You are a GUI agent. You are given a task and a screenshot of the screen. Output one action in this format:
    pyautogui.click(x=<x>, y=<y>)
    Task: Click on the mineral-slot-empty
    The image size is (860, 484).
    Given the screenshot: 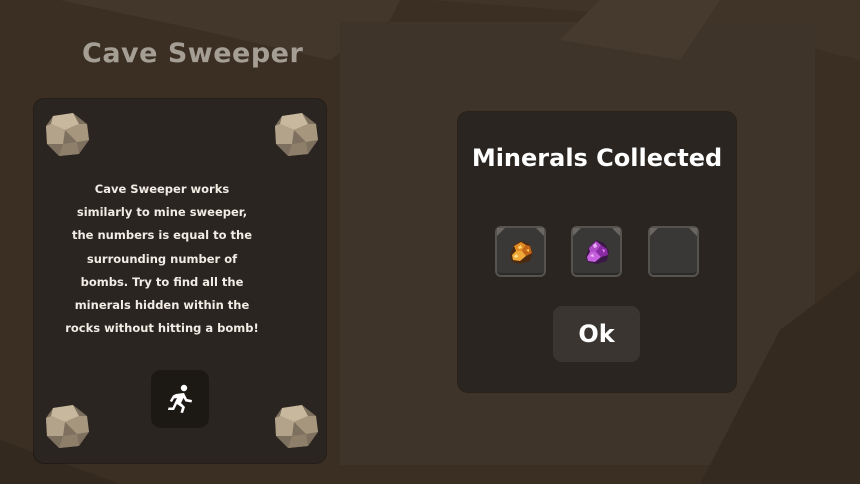 What is the action you would take?
    pyautogui.click(x=673, y=251)
    